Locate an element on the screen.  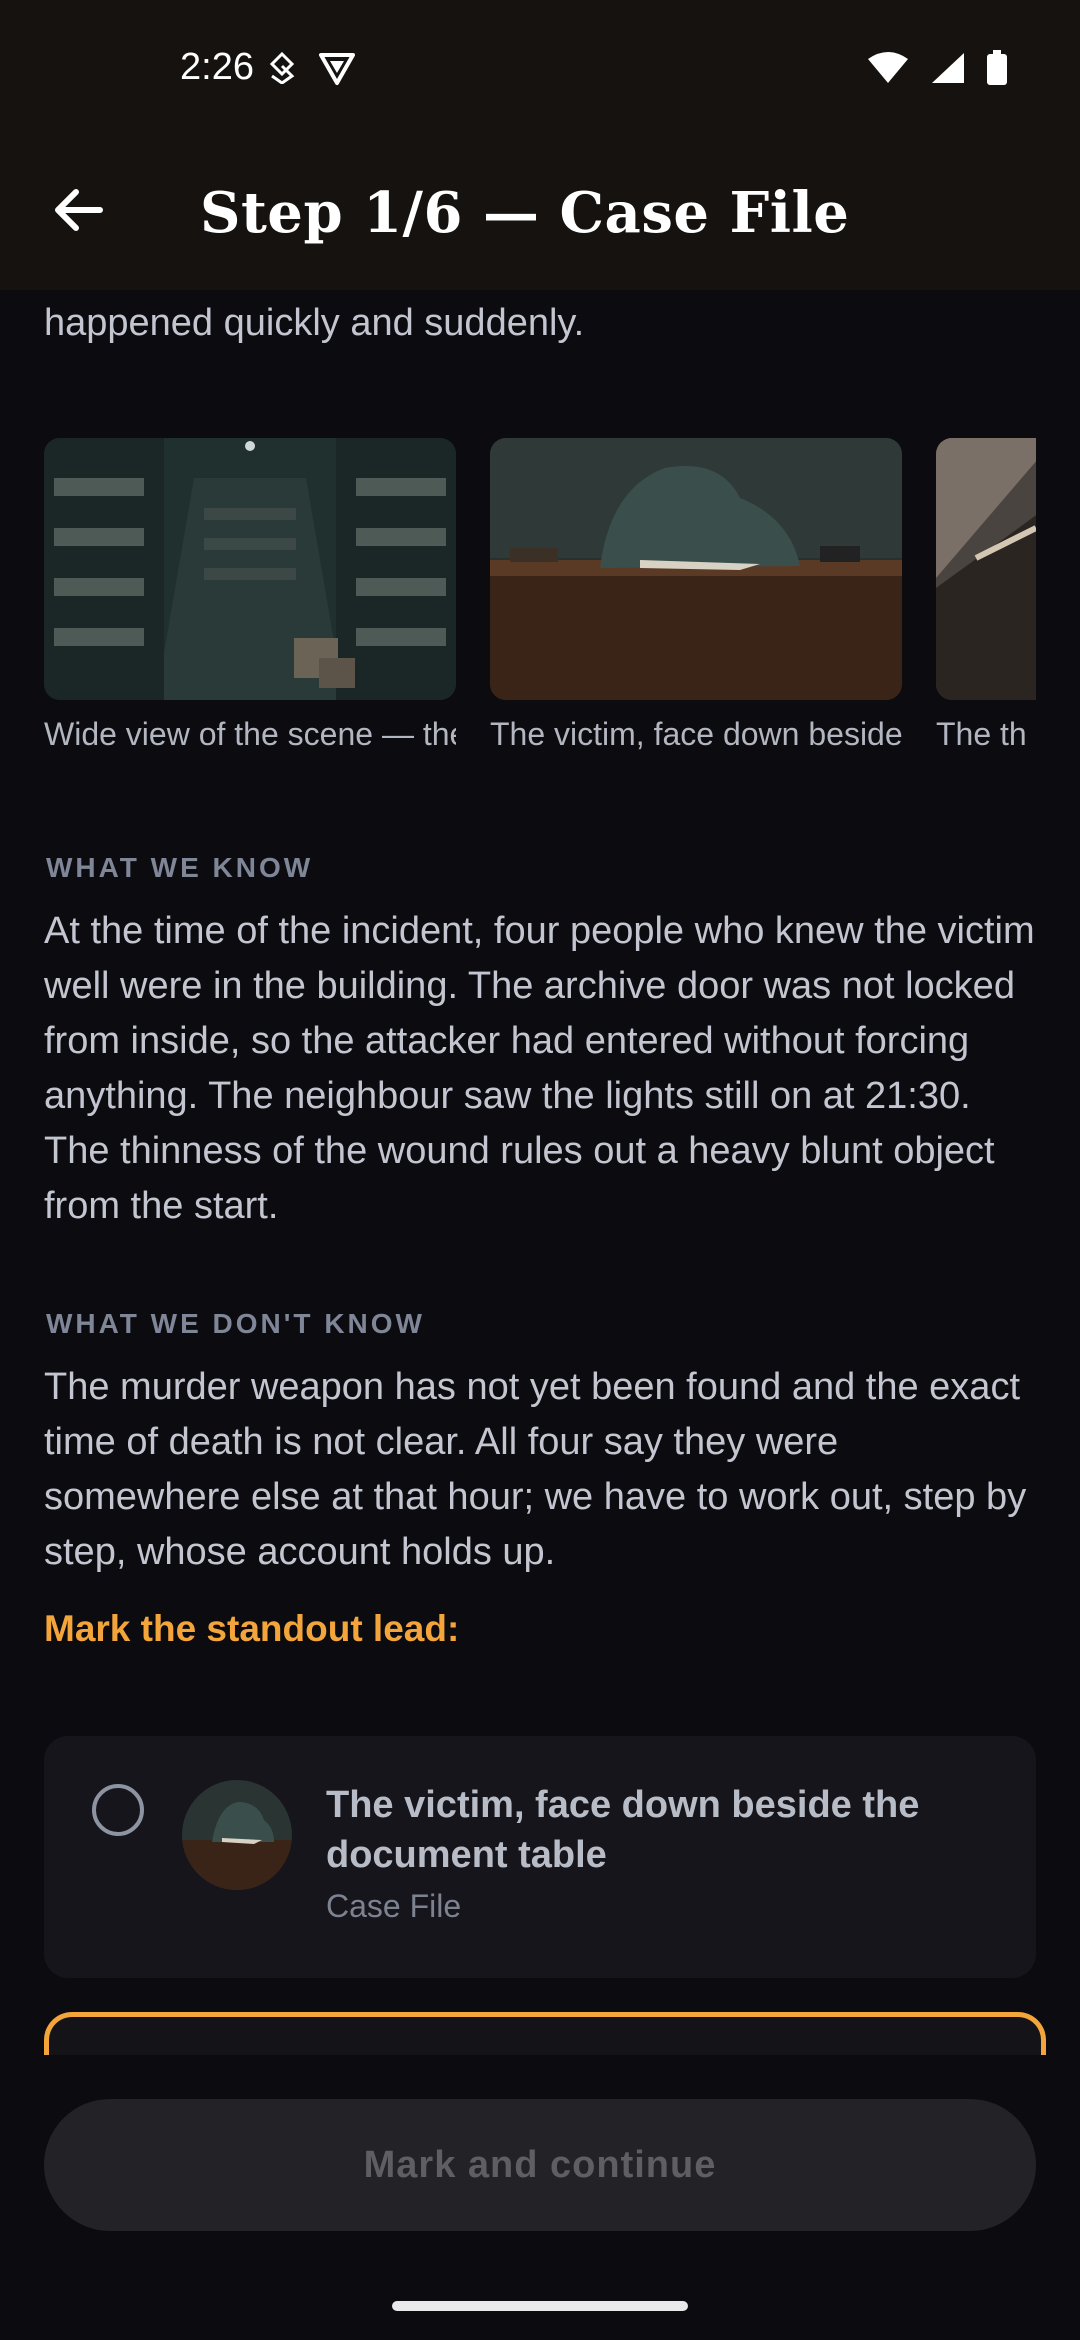
lead-option-highlighted is located at coordinates (545, 2033).